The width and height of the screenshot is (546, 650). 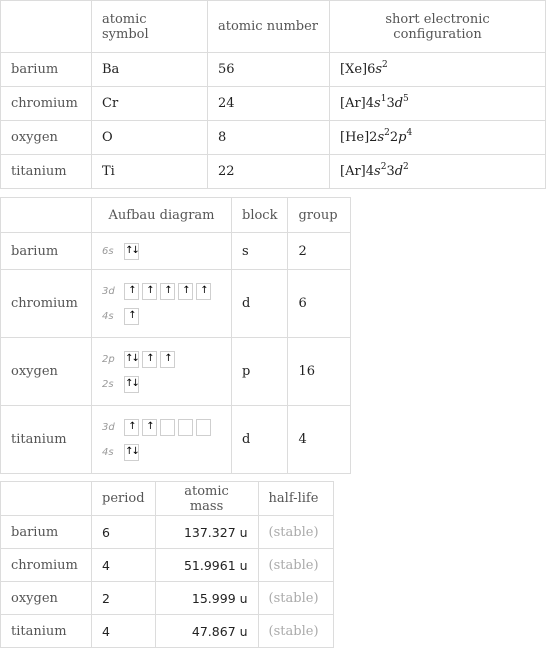 I want to click on electronic-configuration: [Ar]4s23d2, so click(x=437, y=171).